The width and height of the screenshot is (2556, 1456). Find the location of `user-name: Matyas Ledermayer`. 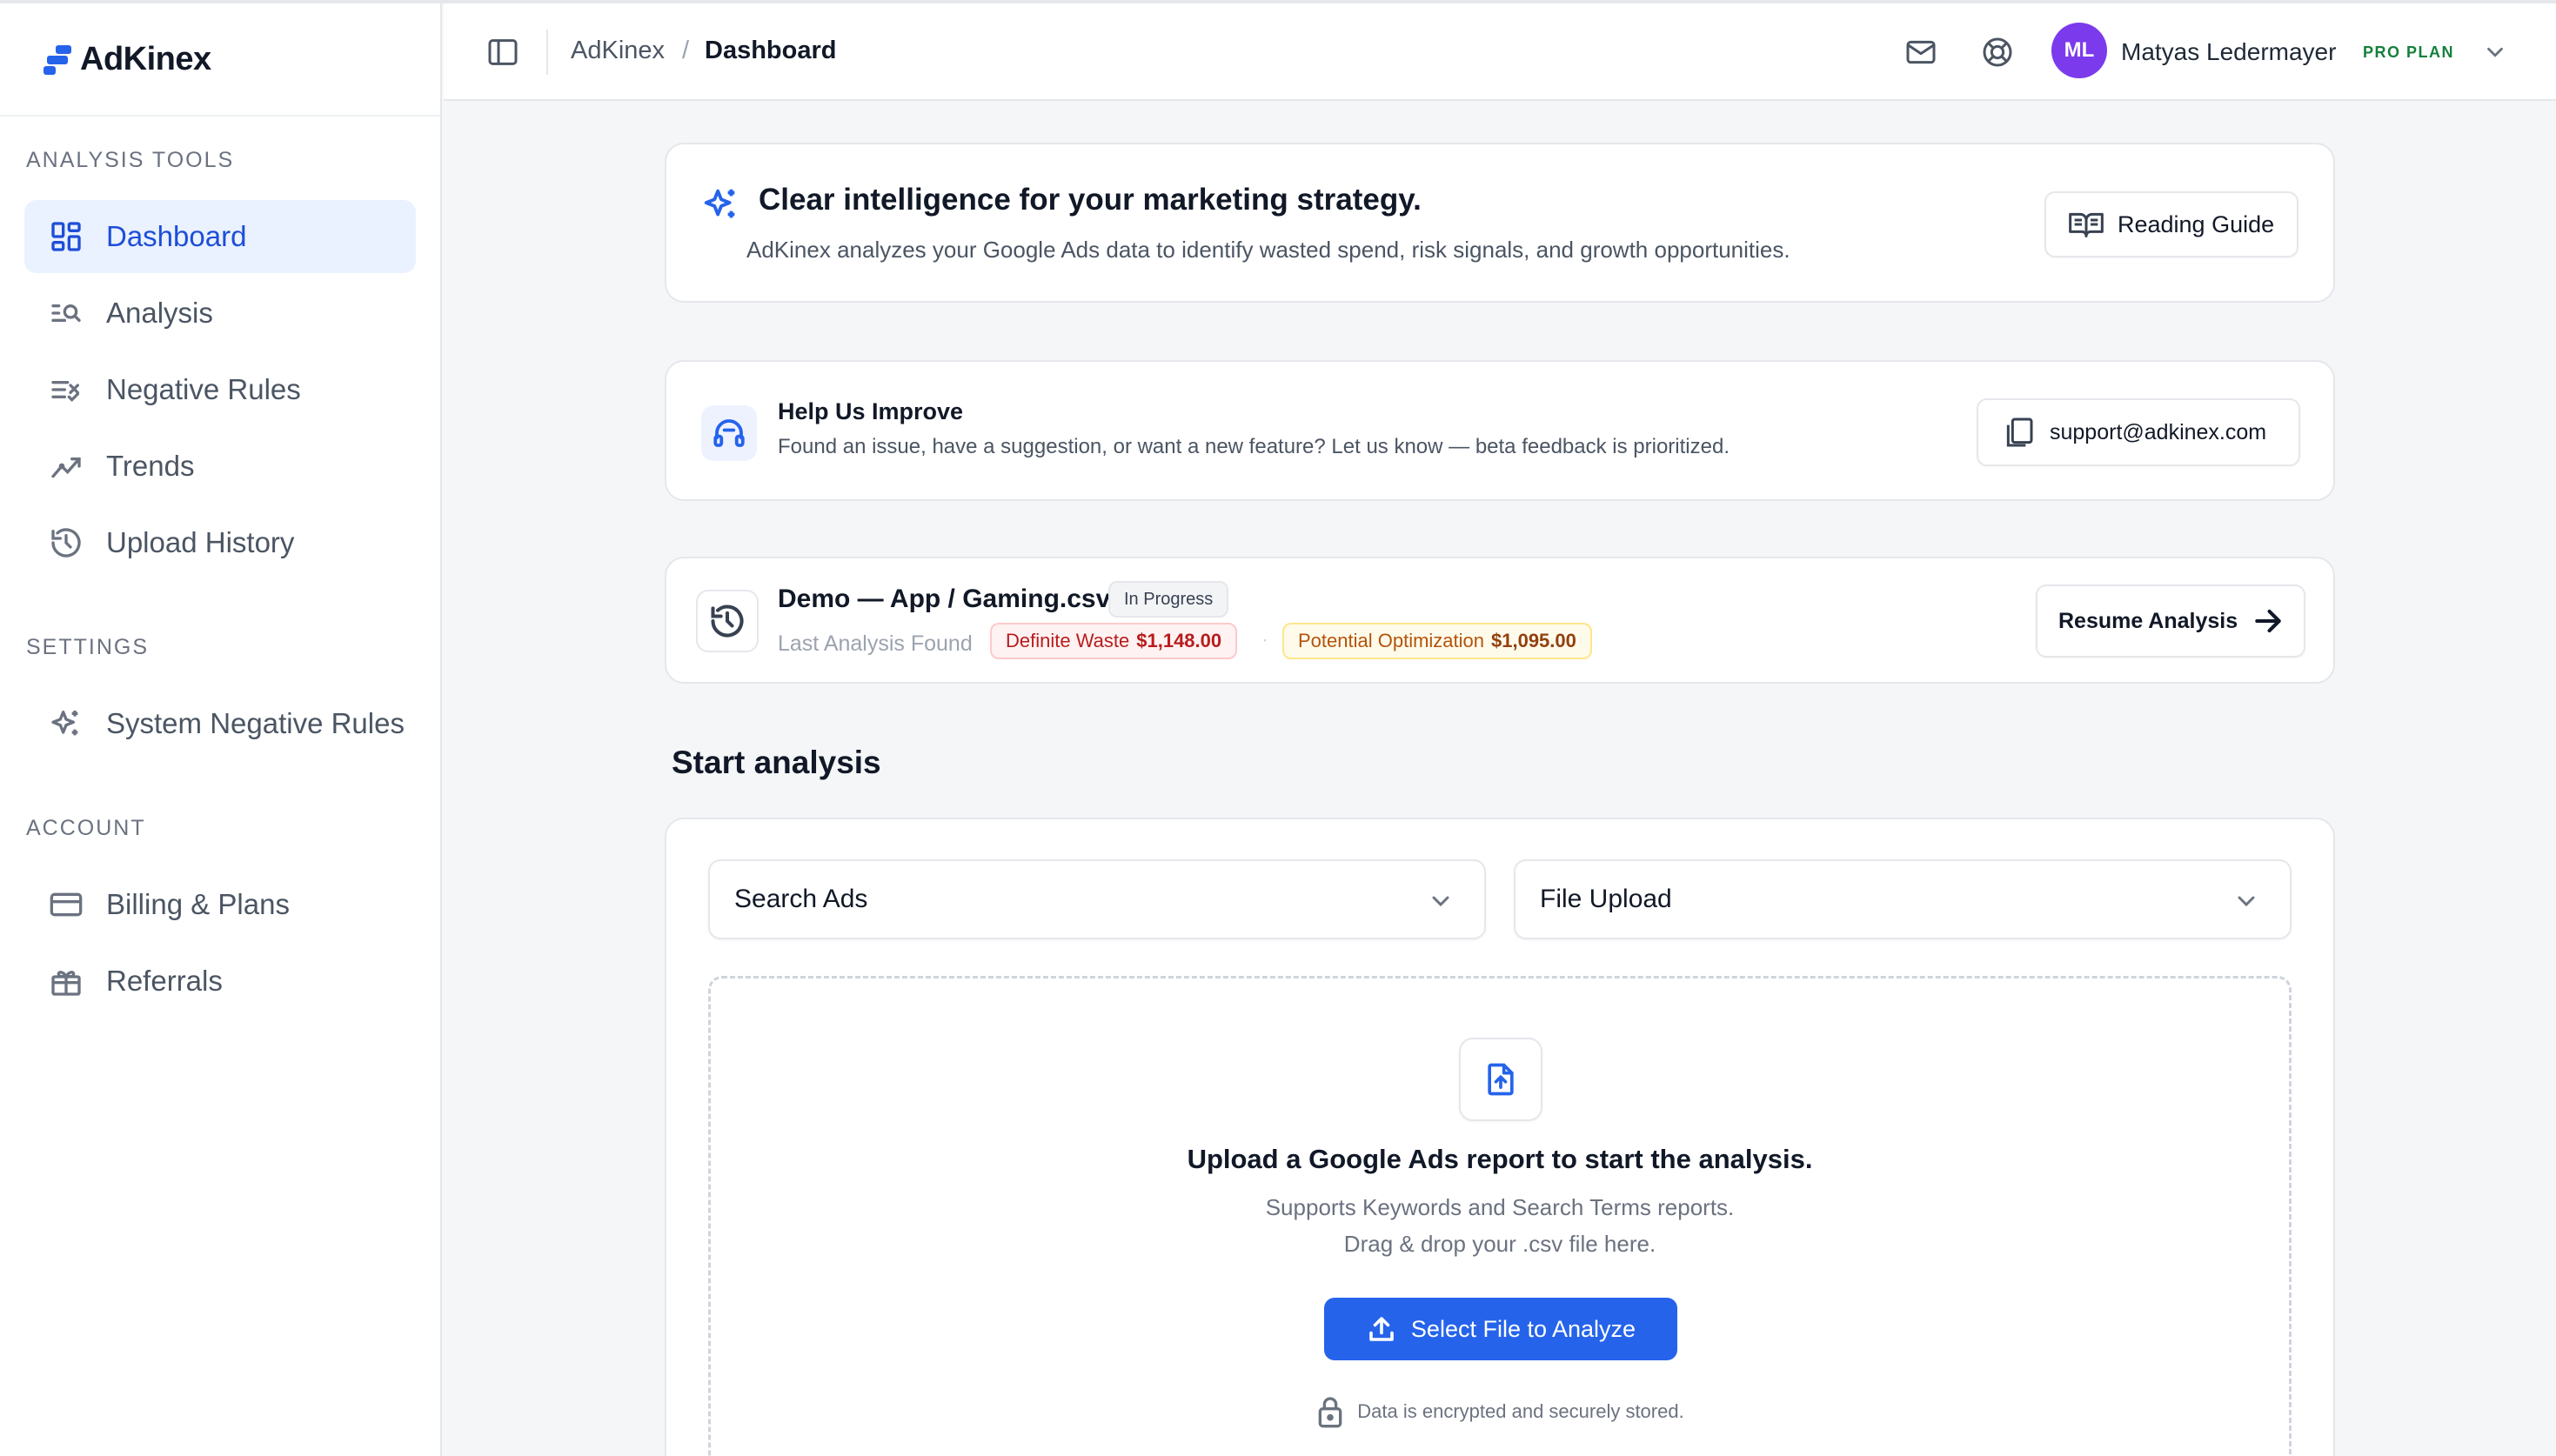

user-name: Matyas Ledermayer is located at coordinates (2228, 52).